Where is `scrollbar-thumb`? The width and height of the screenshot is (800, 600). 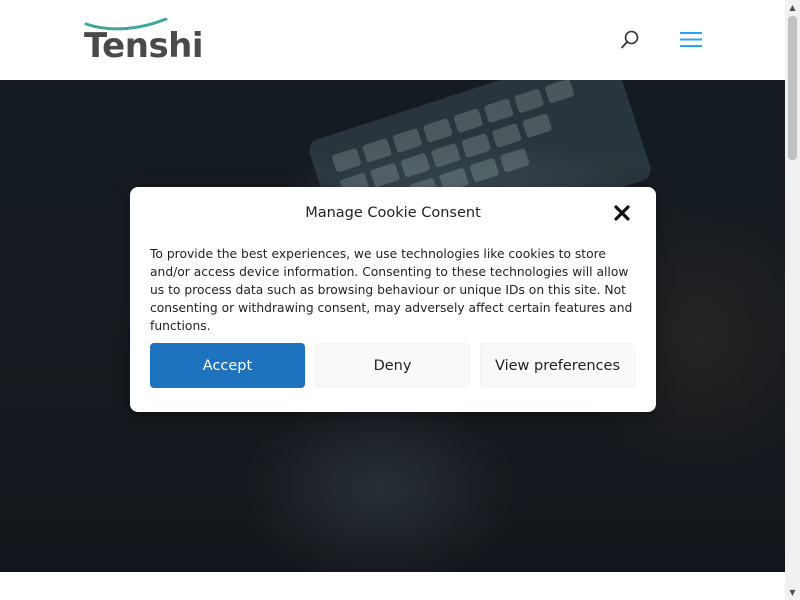
scrollbar-thumb is located at coordinates (792, 88).